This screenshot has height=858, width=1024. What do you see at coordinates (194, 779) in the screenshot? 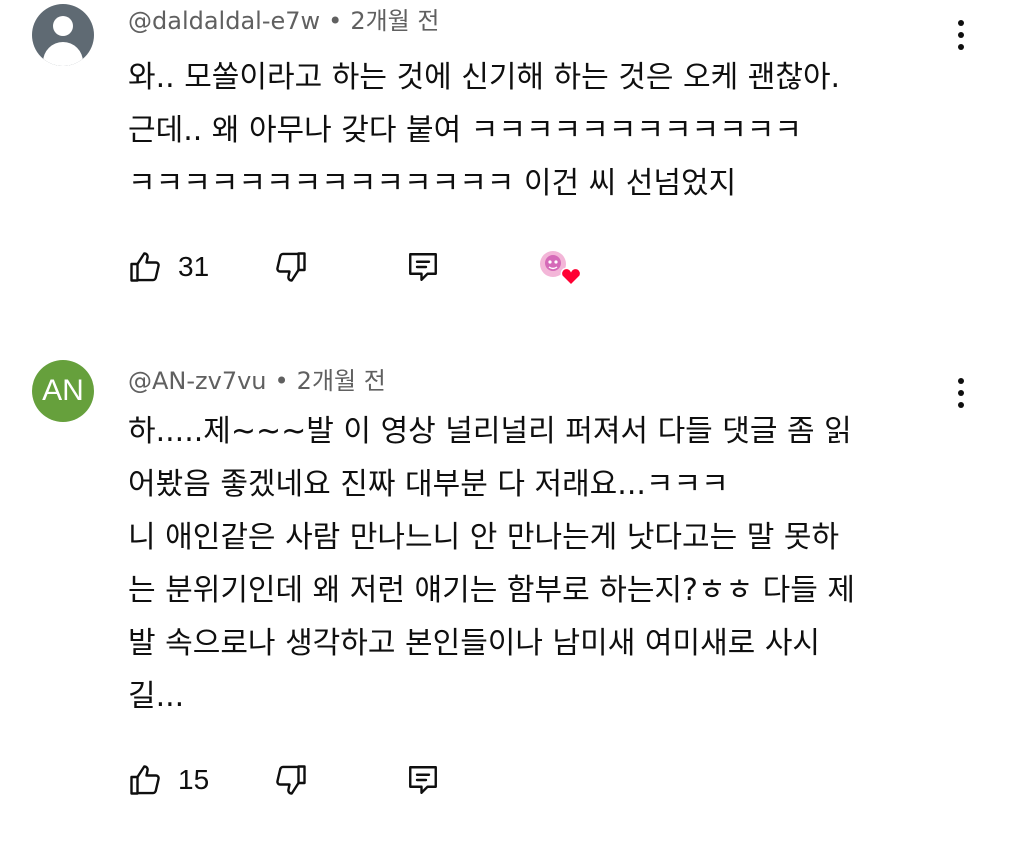
I see `like-count: 15` at bounding box center [194, 779].